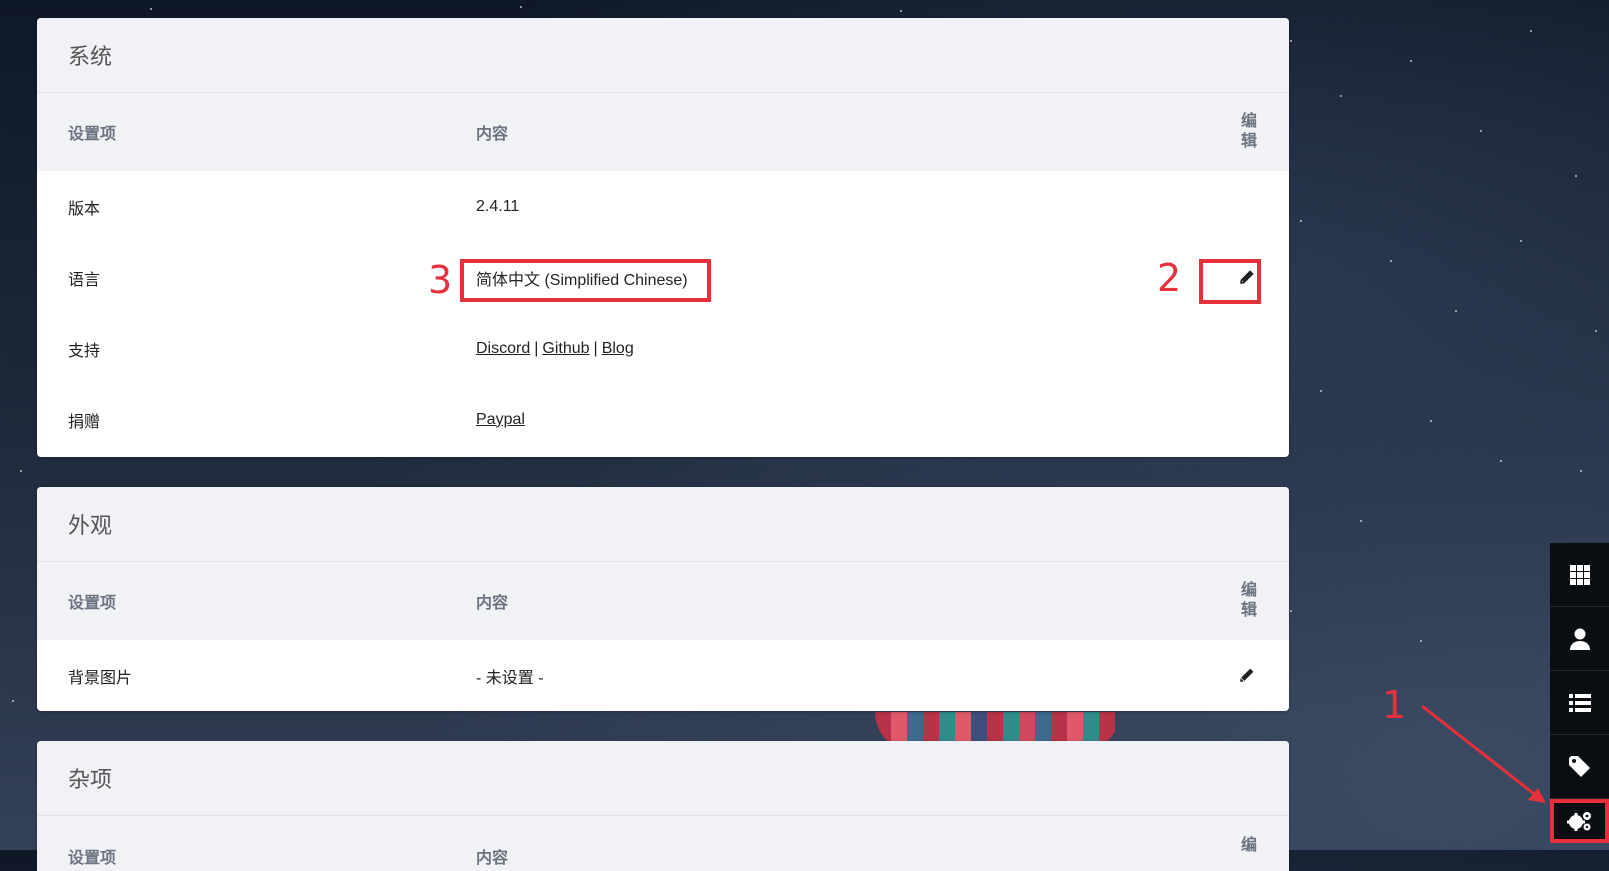 The image size is (1609, 871). I want to click on table-row-donate: 捐赠 Paypal, so click(663, 419).